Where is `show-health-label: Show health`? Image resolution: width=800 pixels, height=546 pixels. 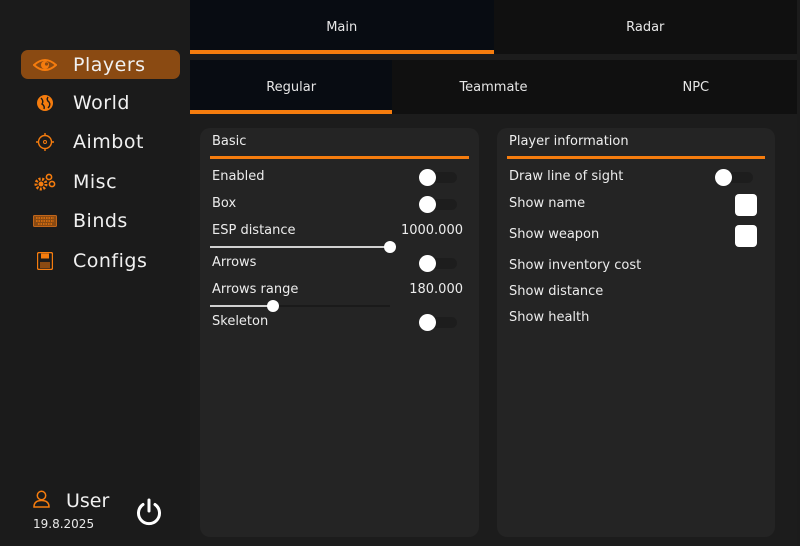 show-health-label: Show health is located at coordinates (549, 317).